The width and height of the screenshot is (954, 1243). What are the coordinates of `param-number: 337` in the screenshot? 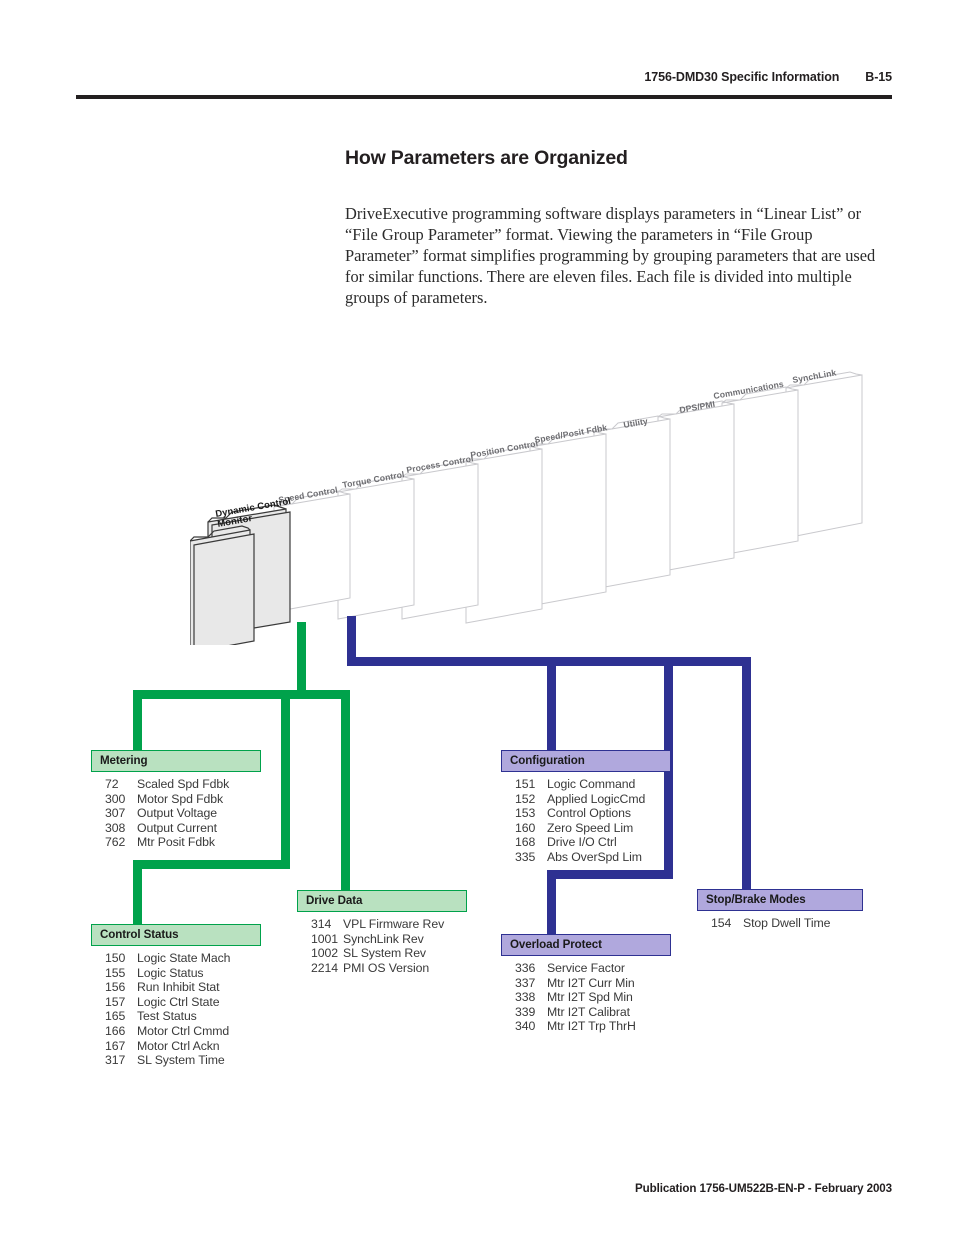 It's located at (525, 982).